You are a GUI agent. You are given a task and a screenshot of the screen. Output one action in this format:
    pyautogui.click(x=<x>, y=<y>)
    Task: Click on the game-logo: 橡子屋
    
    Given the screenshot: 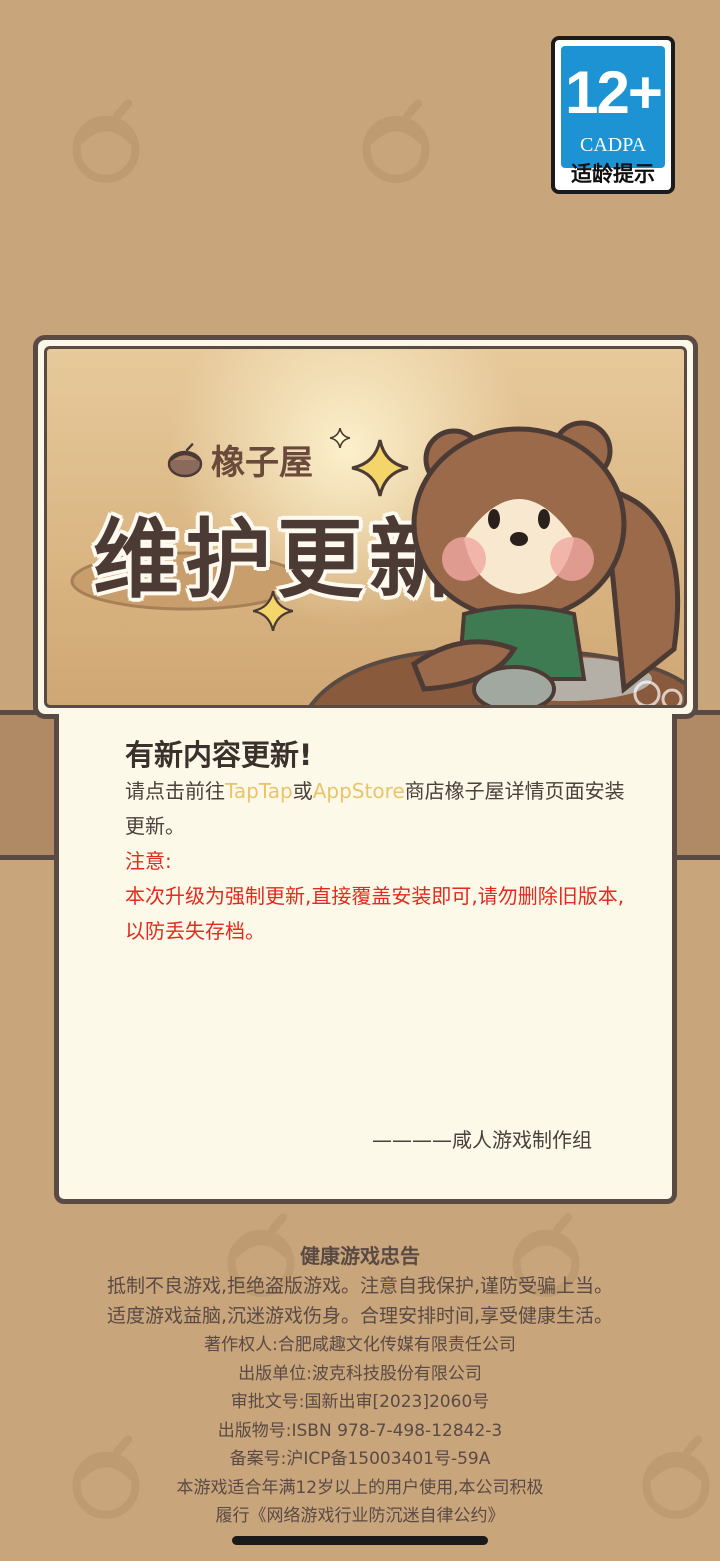 What is the action you would take?
    pyautogui.click(x=239, y=459)
    